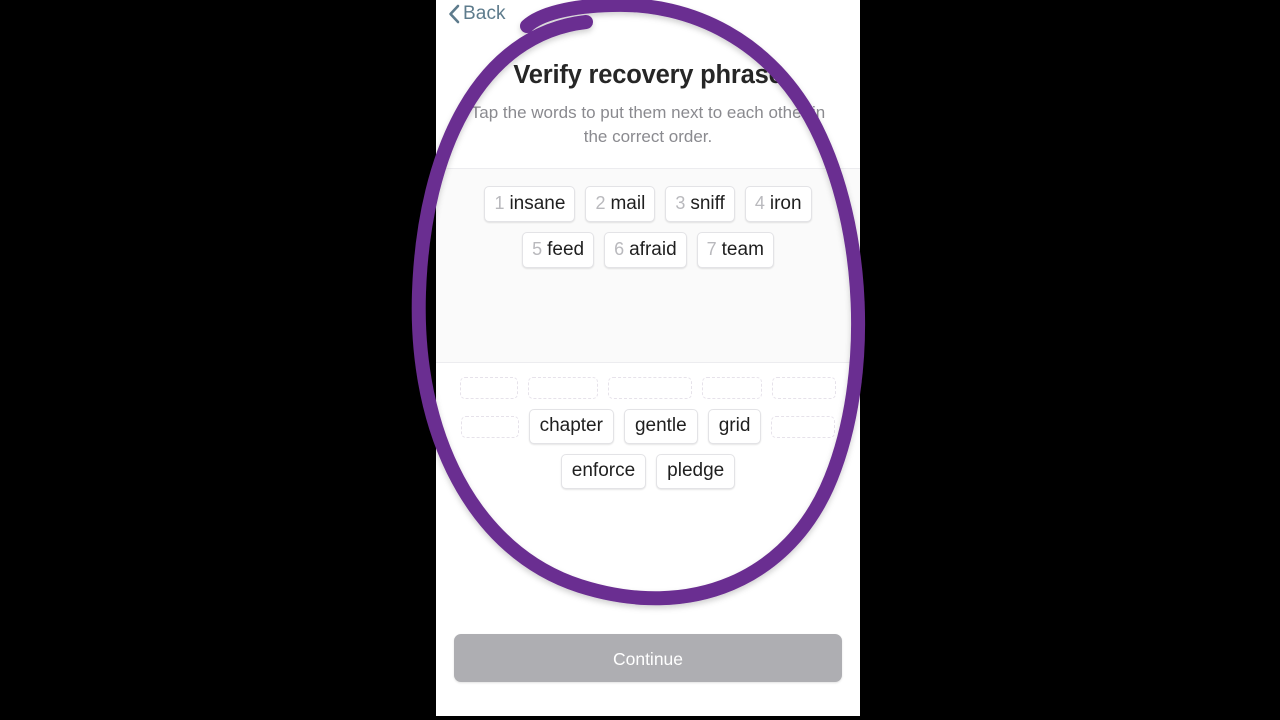 Image resolution: width=1280 pixels, height=720 pixels. Describe the element at coordinates (648, 658) in the screenshot. I see `continue-button: Continue` at that location.